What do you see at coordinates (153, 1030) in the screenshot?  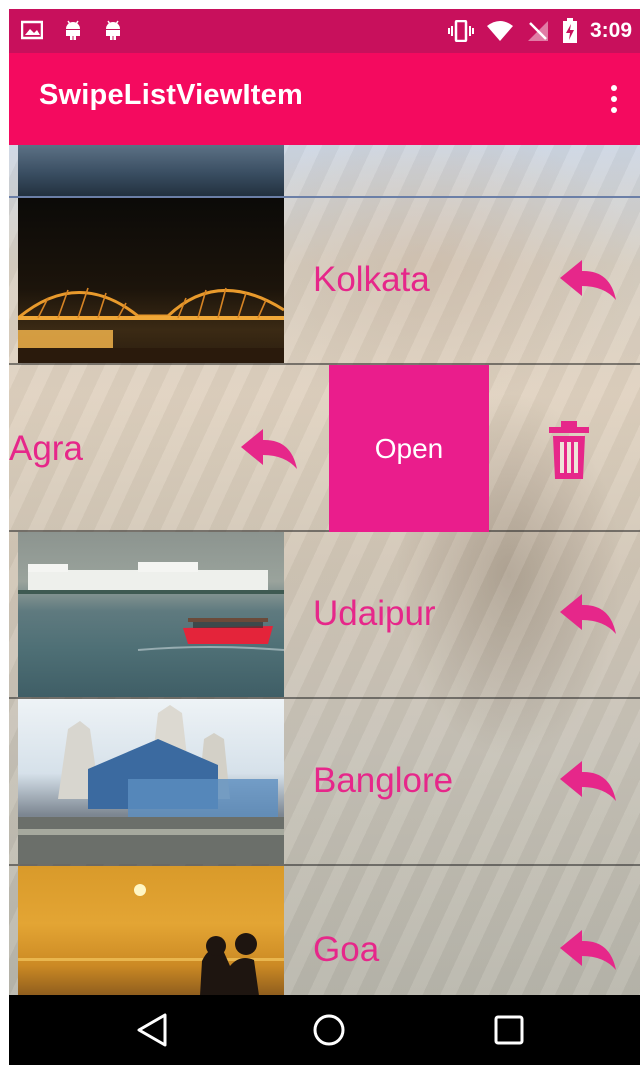 I see `back-icon` at bounding box center [153, 1030].